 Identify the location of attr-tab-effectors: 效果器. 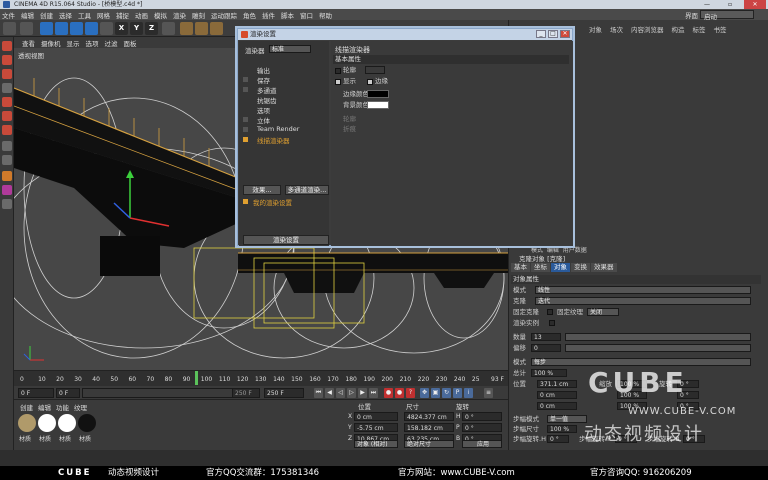
(604, 267).